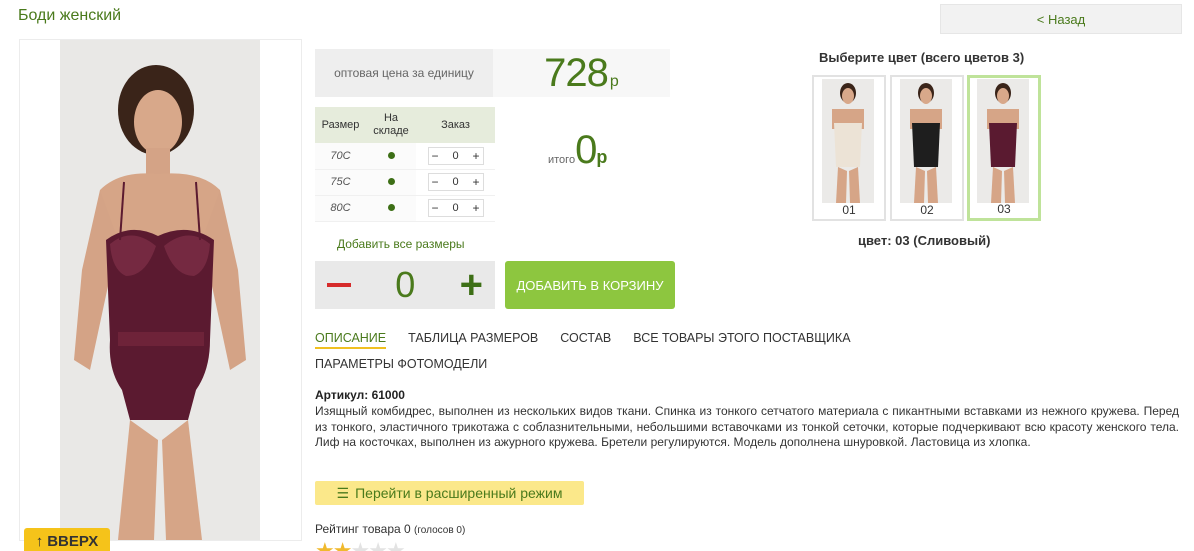 This screenshot has height=551, width=1194. What do you see at coordinates (927, 210) in the screenshot?
I see `color-number: 02` at bounding box center [927, 210].